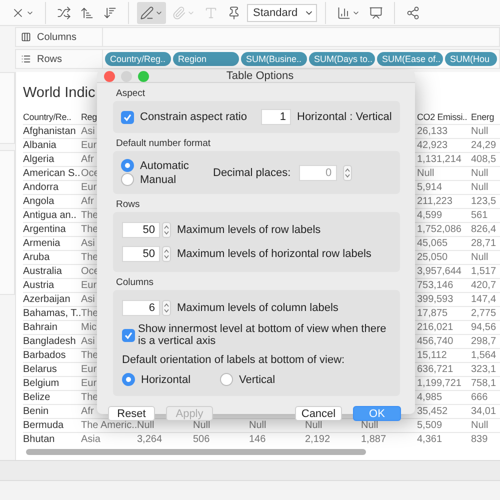 Image resolution: width=500 pixels, height=500 pixels. What do you see at coordinates (444, 117) in the screenshot?
I see `column-header: CO2 Emissi..` at bounding box center [444, 117].